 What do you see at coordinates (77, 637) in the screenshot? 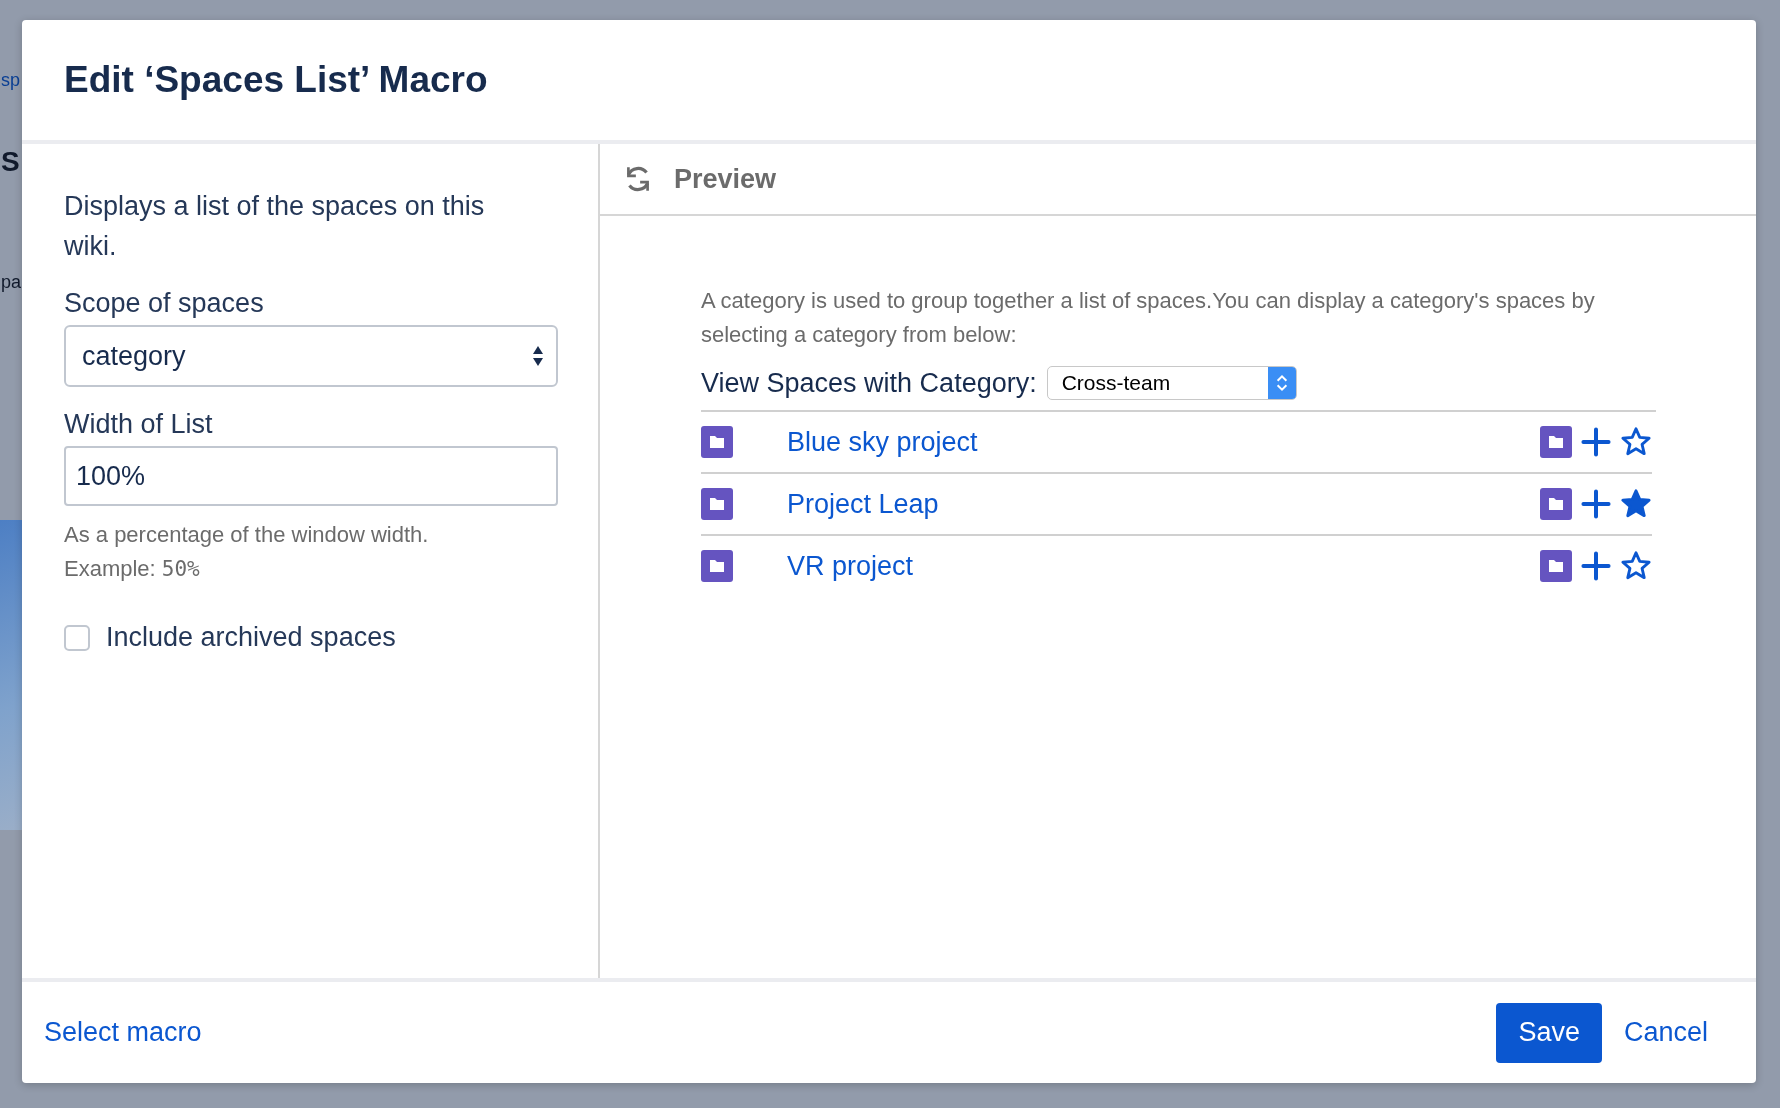
I see `checkbox` at bounding box center [77, 637].